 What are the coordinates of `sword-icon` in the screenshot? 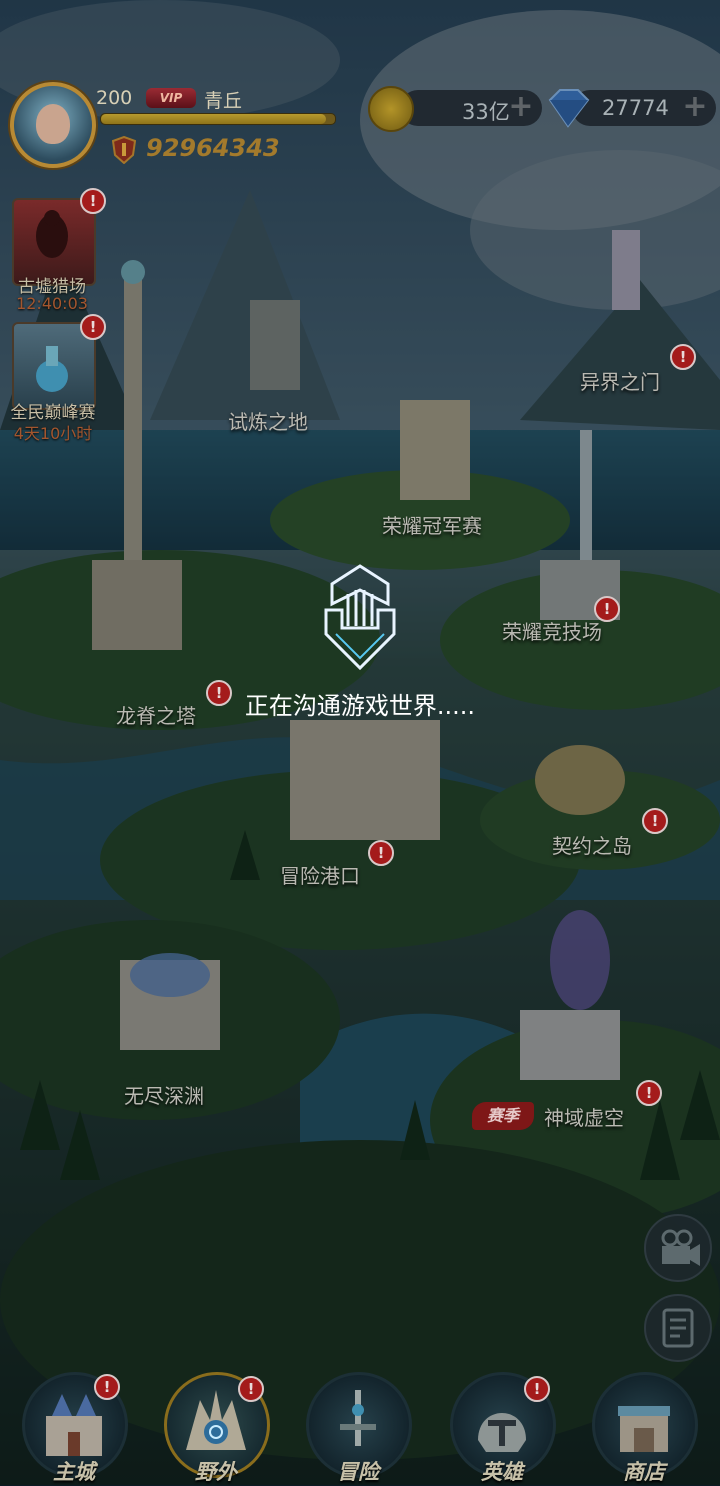 It's located at (358, 1418).